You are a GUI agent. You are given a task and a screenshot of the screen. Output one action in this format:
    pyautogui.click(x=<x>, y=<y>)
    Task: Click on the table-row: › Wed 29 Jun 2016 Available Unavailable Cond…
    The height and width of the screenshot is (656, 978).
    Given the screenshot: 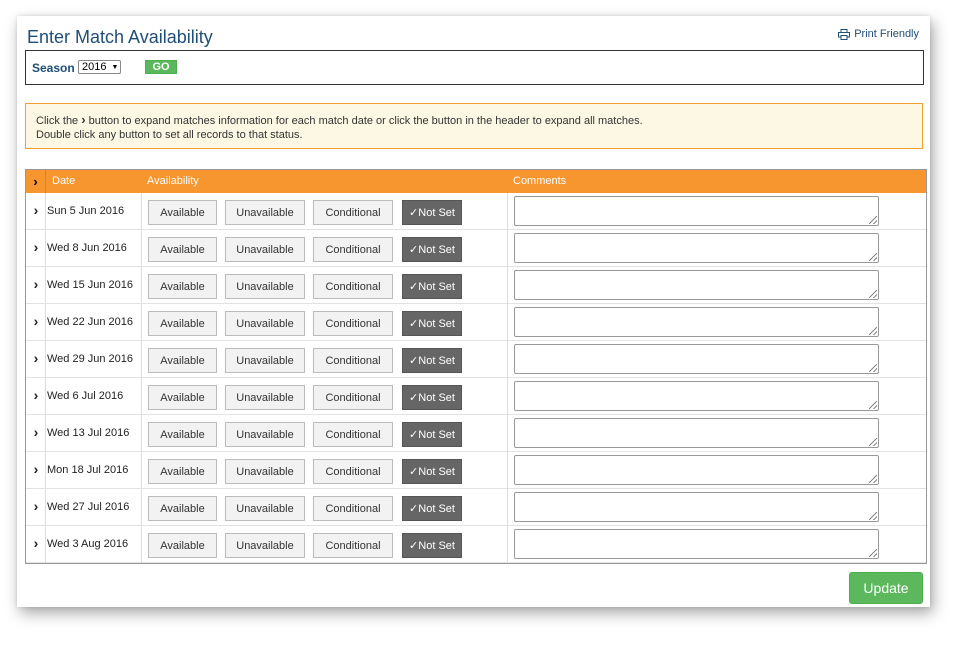 What is the action you would take?
    pyautogui.click(x=476, y=359)
    